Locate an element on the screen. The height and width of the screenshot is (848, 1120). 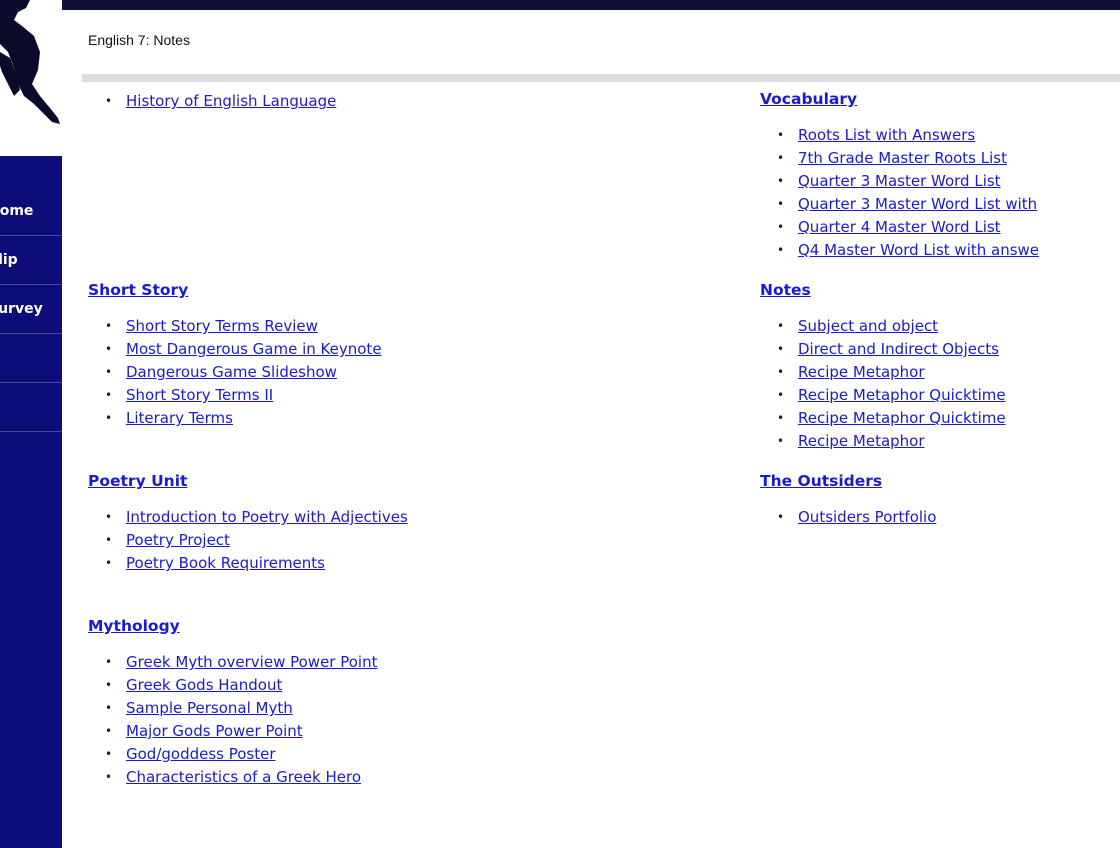
list-item: • Quarter 3 Master Word List with is located at coordinates (948, 204).